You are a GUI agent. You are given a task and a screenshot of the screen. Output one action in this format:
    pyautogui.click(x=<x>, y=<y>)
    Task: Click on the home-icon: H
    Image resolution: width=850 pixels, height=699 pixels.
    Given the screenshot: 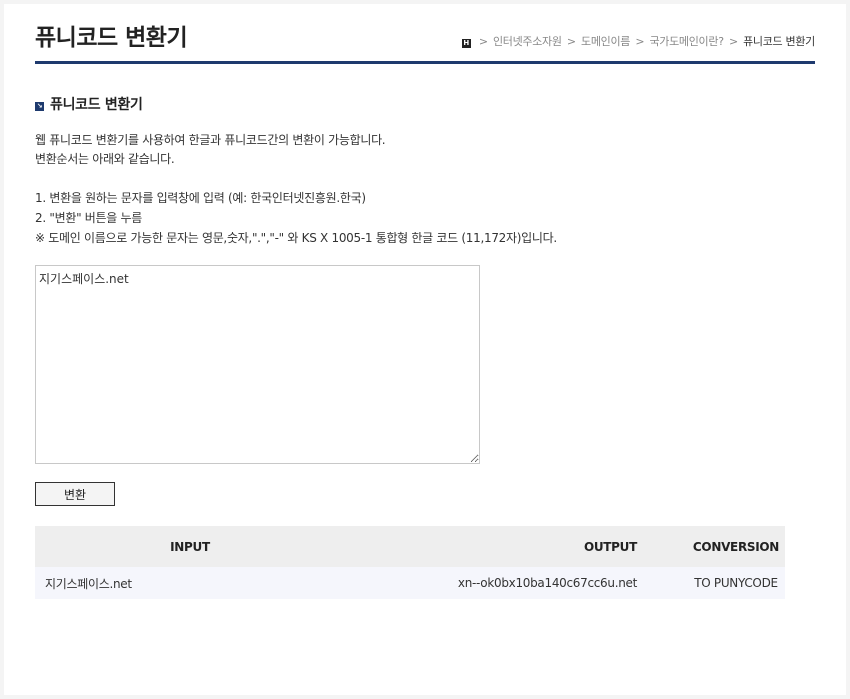 What is the action you would take?
    pyautogui.click(x=466, y=43)
    